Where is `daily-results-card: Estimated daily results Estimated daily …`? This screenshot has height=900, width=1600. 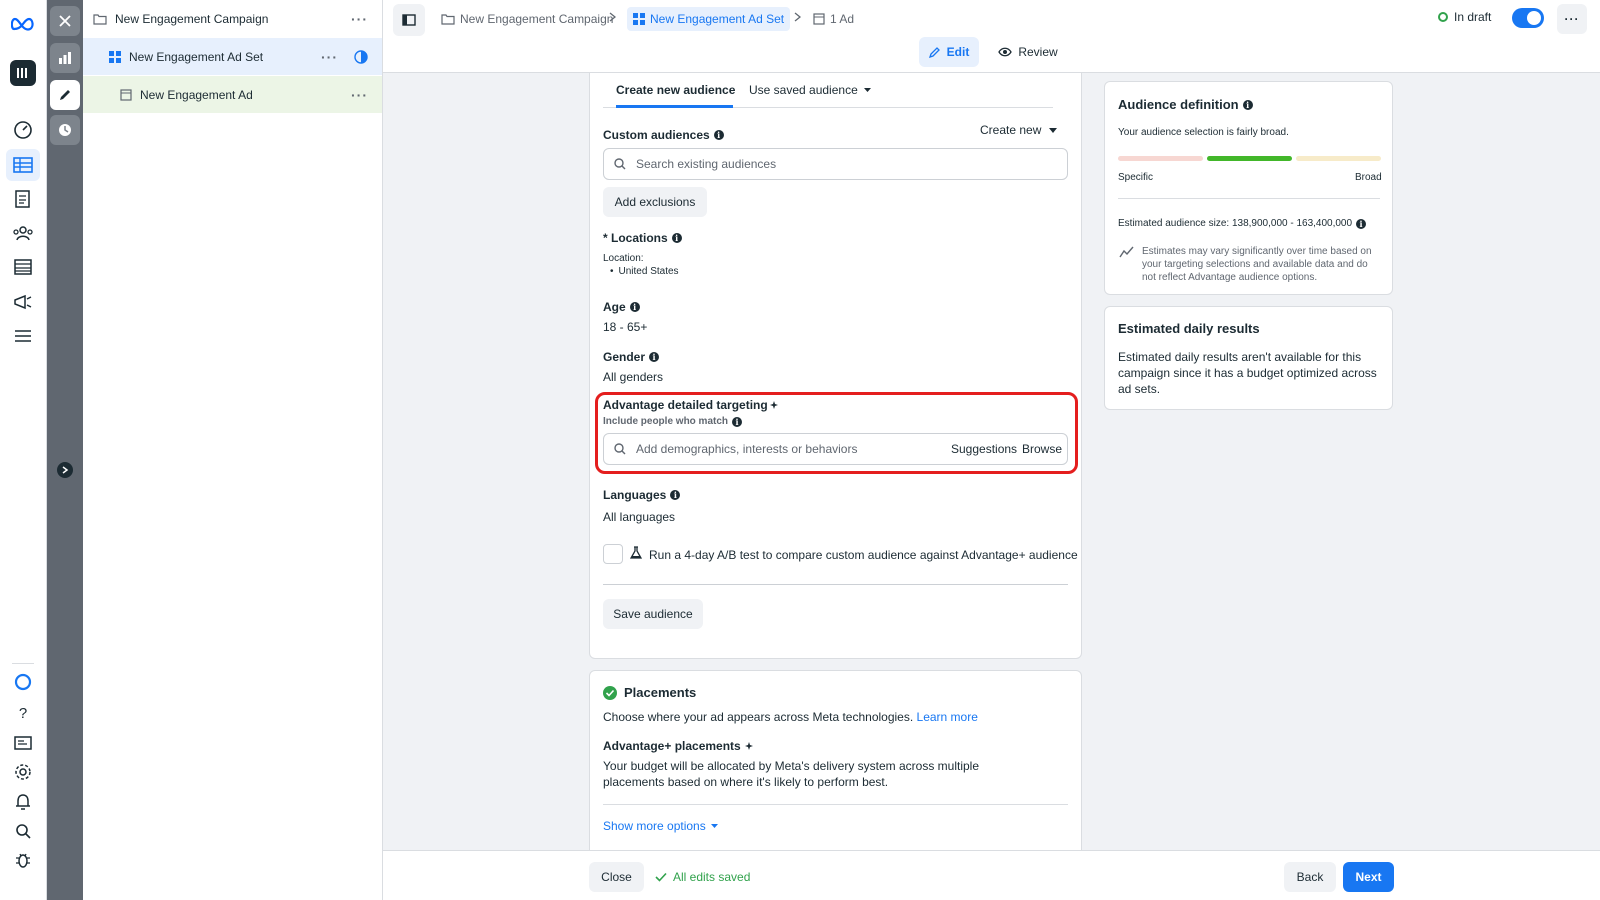
daily-results-card: Estimated daily results Estimated daily … is located at coordinates (1248, 358).